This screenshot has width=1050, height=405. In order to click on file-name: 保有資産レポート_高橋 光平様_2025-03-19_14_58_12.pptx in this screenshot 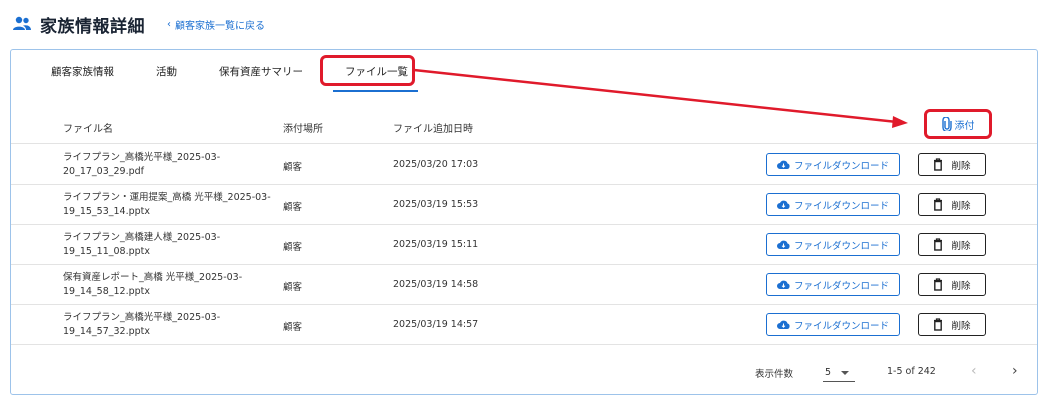, I will do `click(153, 284)`.